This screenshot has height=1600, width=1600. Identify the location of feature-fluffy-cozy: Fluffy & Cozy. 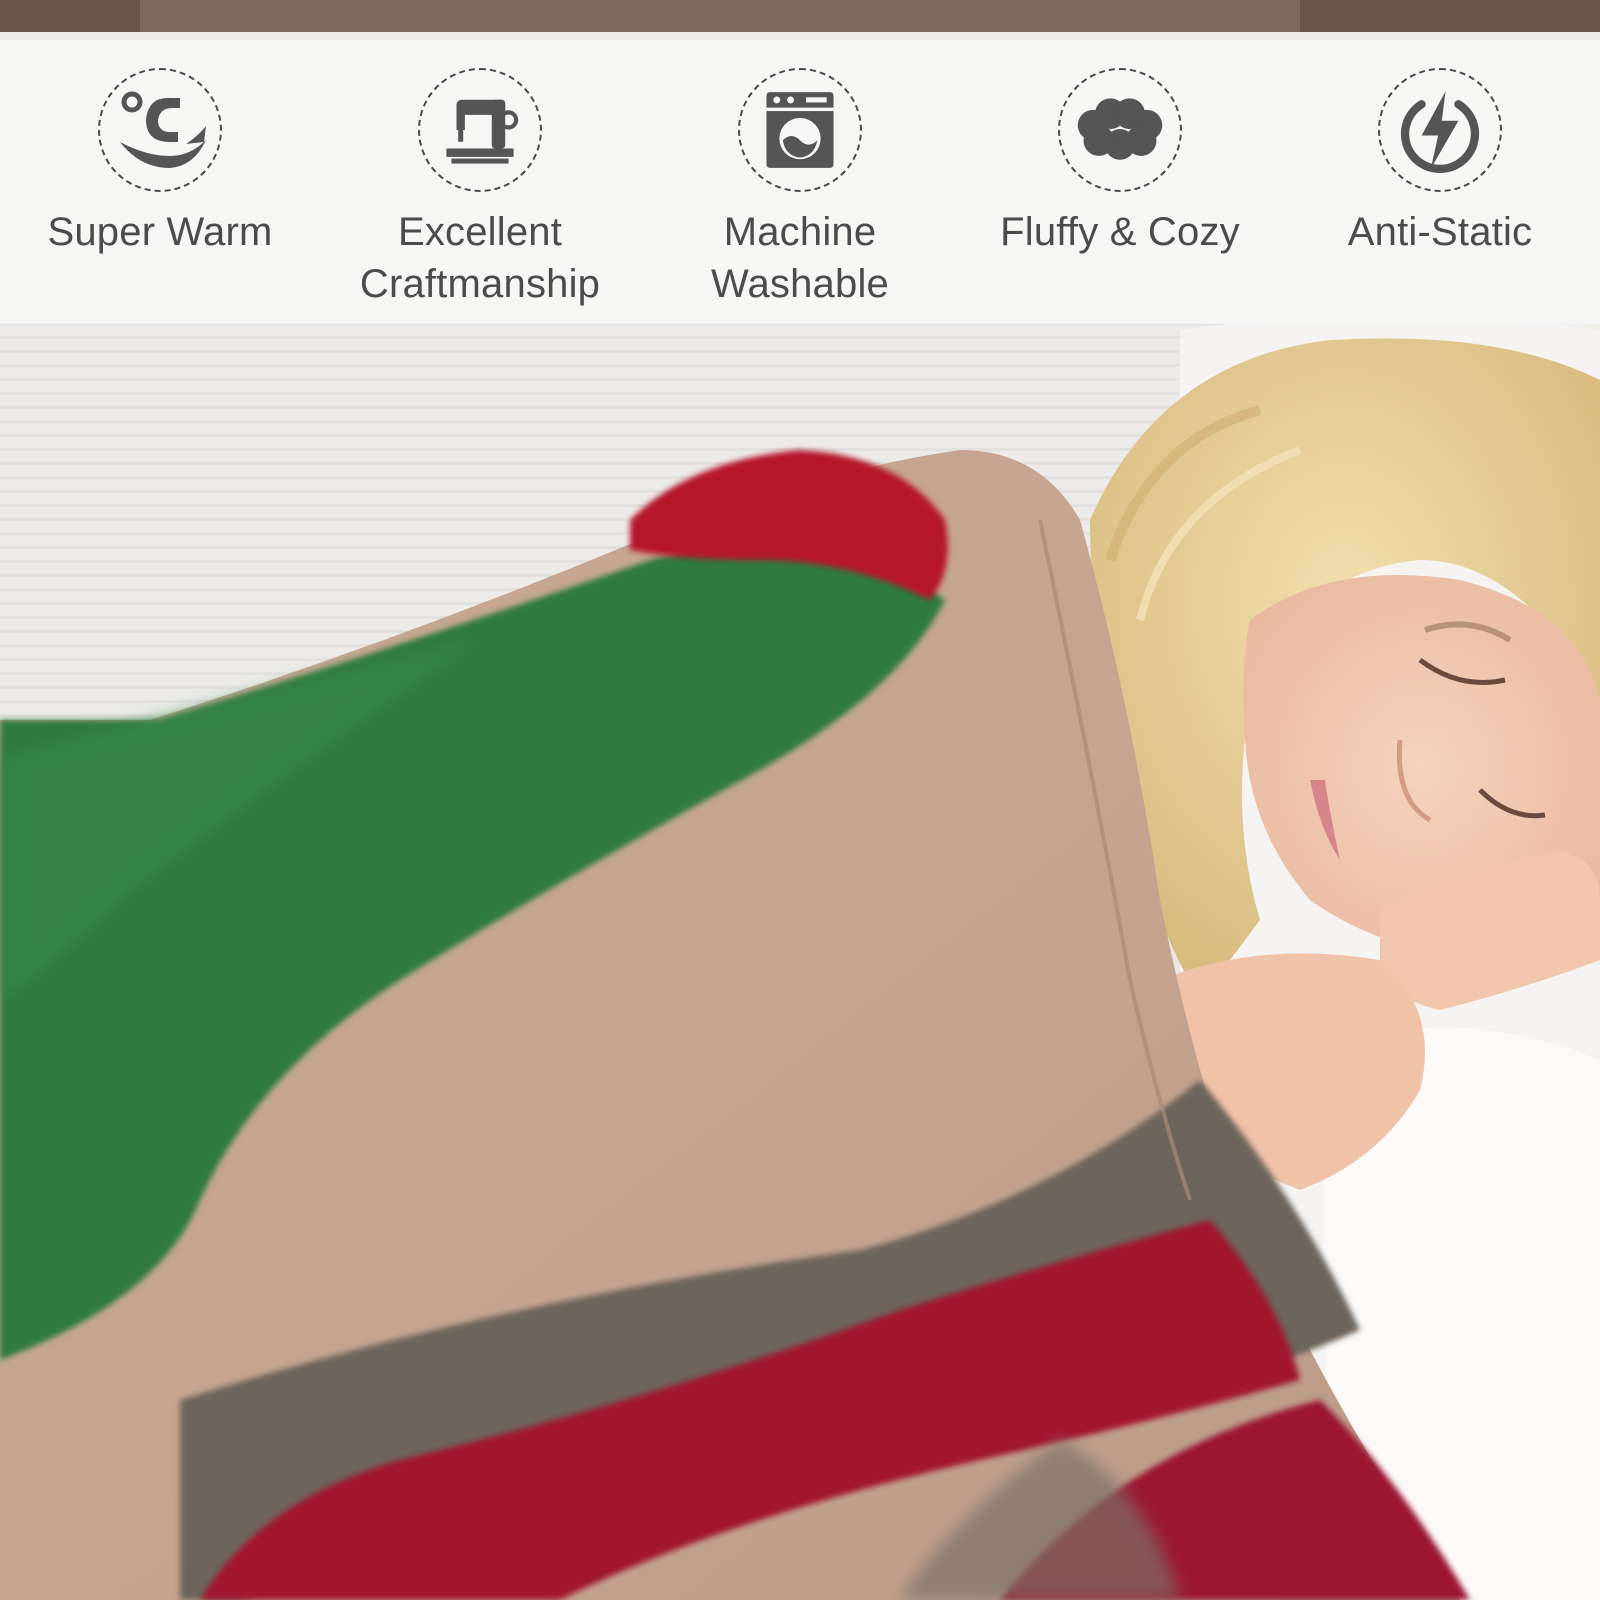
(1120, 147).